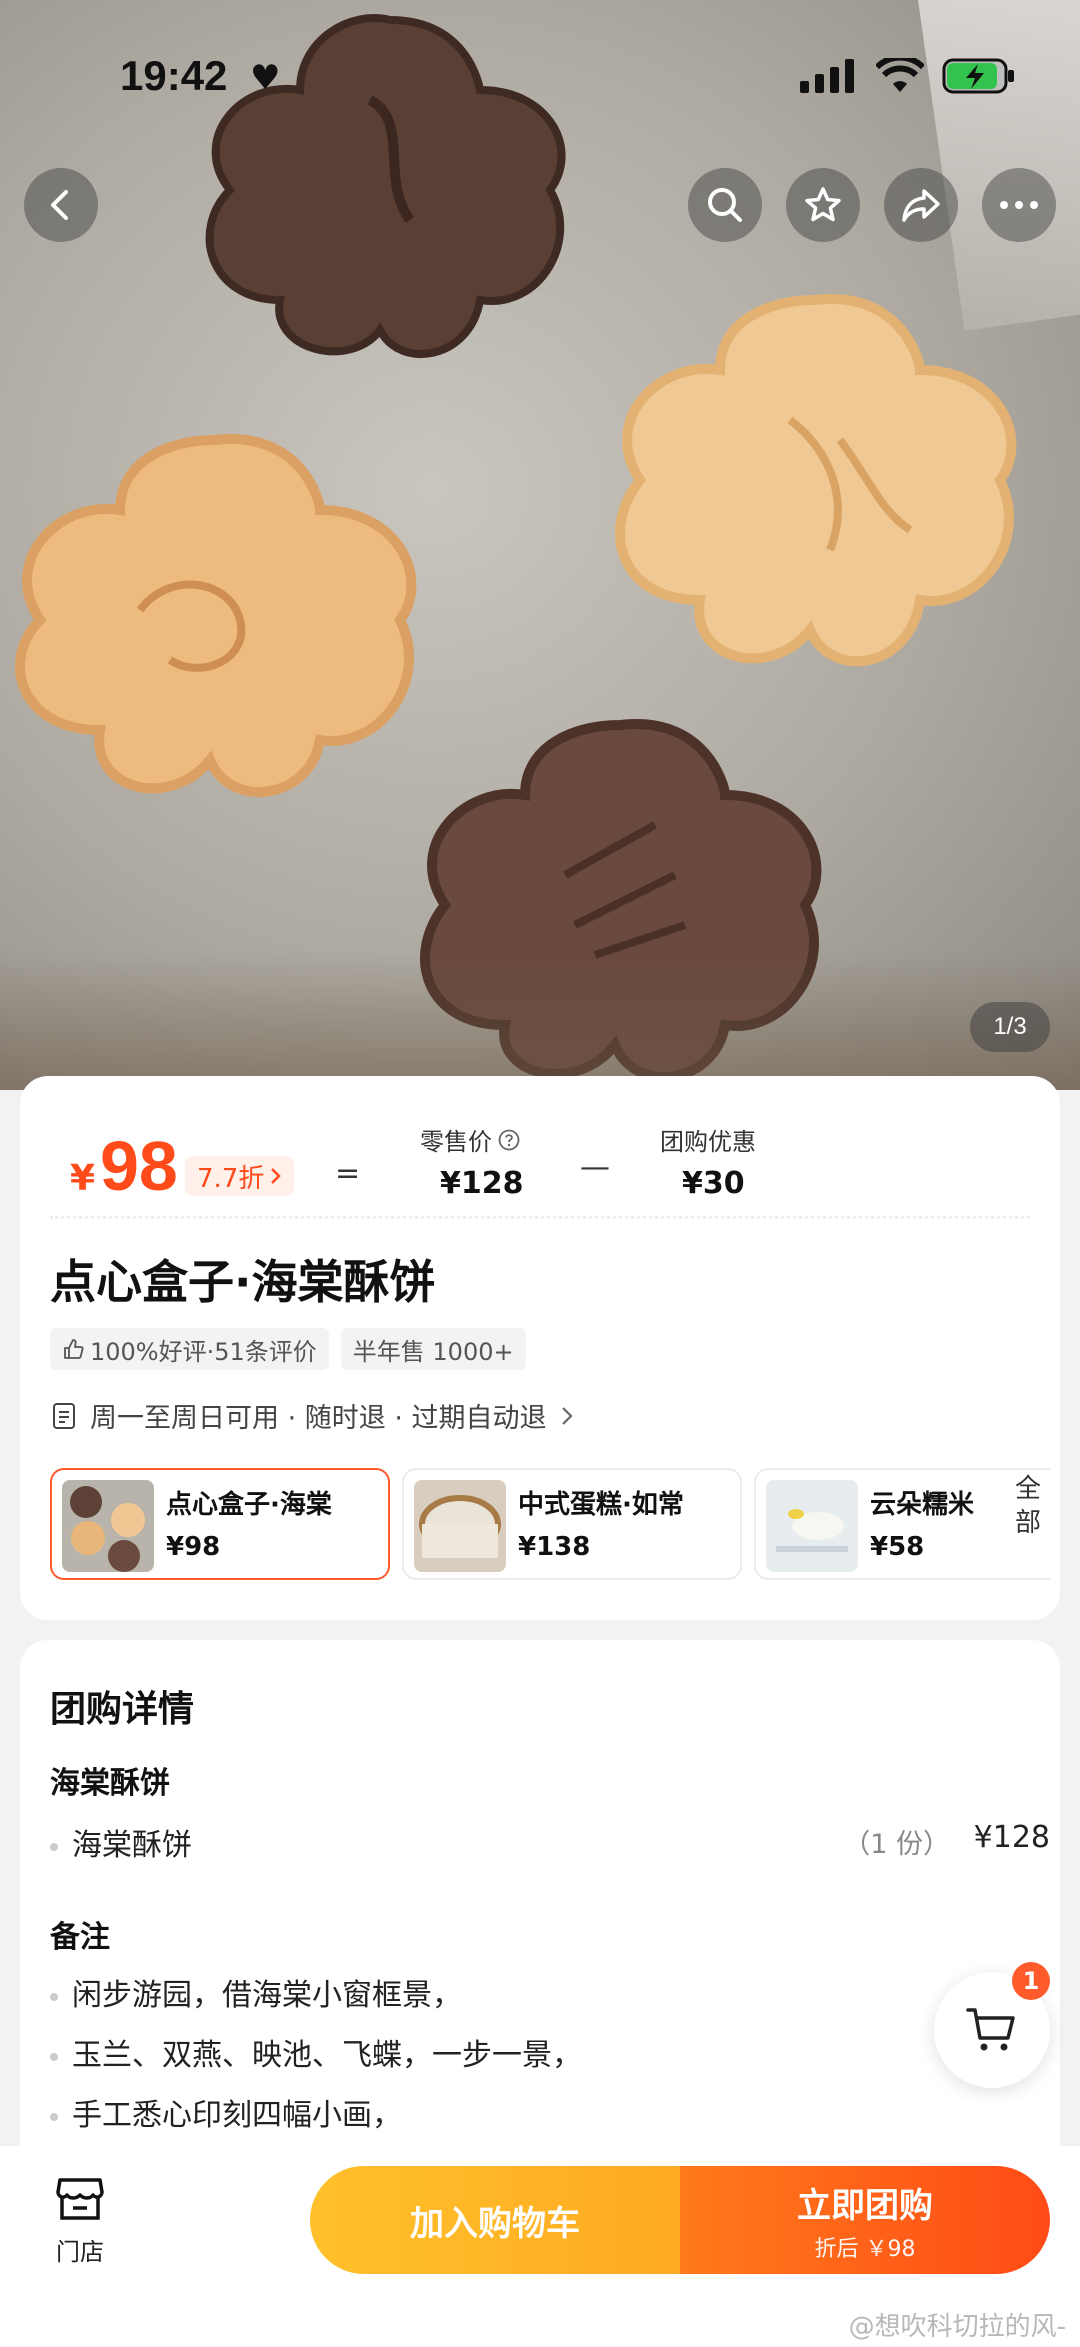 This screenshot has height=2347, width=1080. I want to click on note-line: 闲步游园，借海棠小窗框景，, so click(256, 1992).